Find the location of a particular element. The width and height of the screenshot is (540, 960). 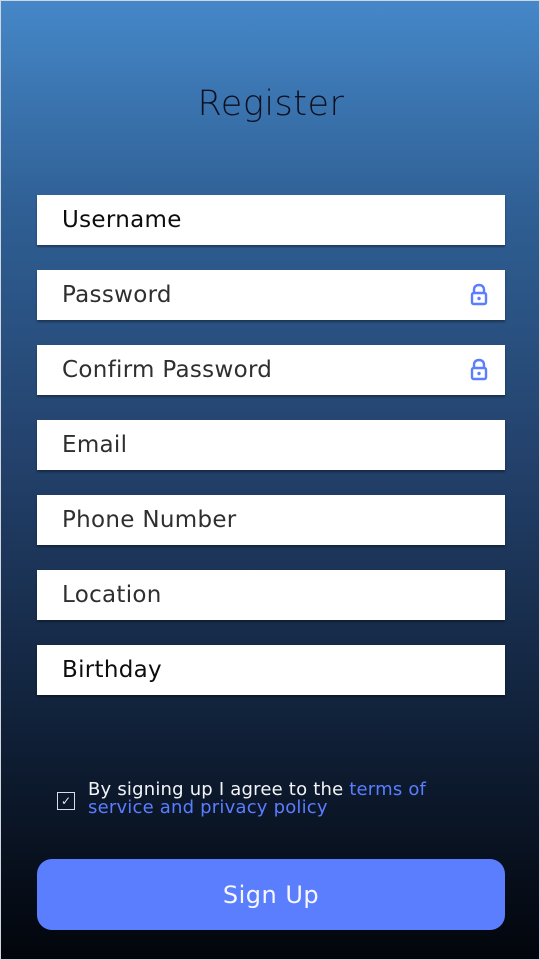

confirm-password-field: Confirm Password is located at coordinates (271, 370).